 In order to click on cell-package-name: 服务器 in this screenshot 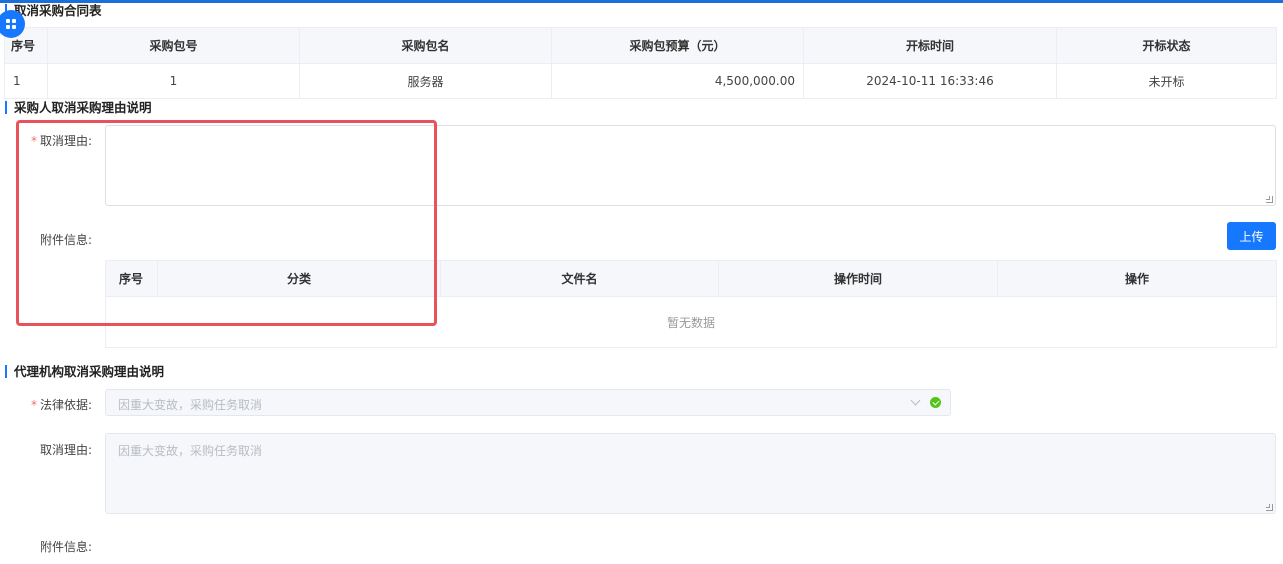, I will do `click(425, 81)`.